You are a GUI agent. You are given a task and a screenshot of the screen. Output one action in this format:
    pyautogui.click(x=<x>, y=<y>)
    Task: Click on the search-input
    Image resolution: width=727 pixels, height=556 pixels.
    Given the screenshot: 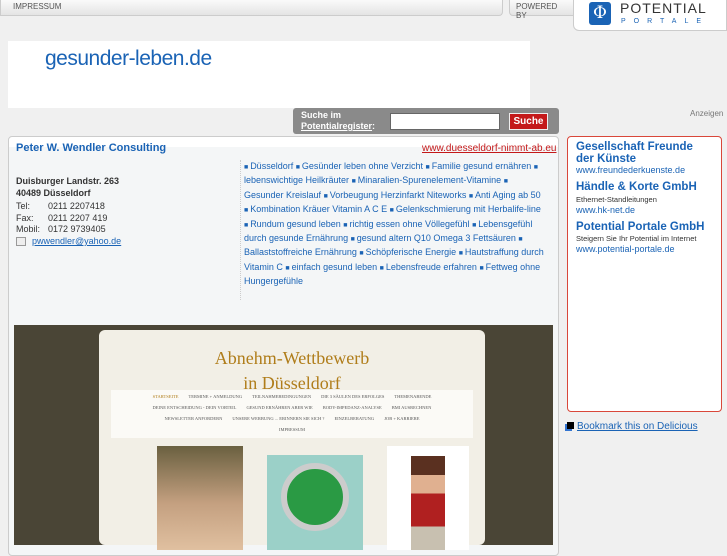 What is the action you would take?
    pyautogui.click(x=445, y=121)
    